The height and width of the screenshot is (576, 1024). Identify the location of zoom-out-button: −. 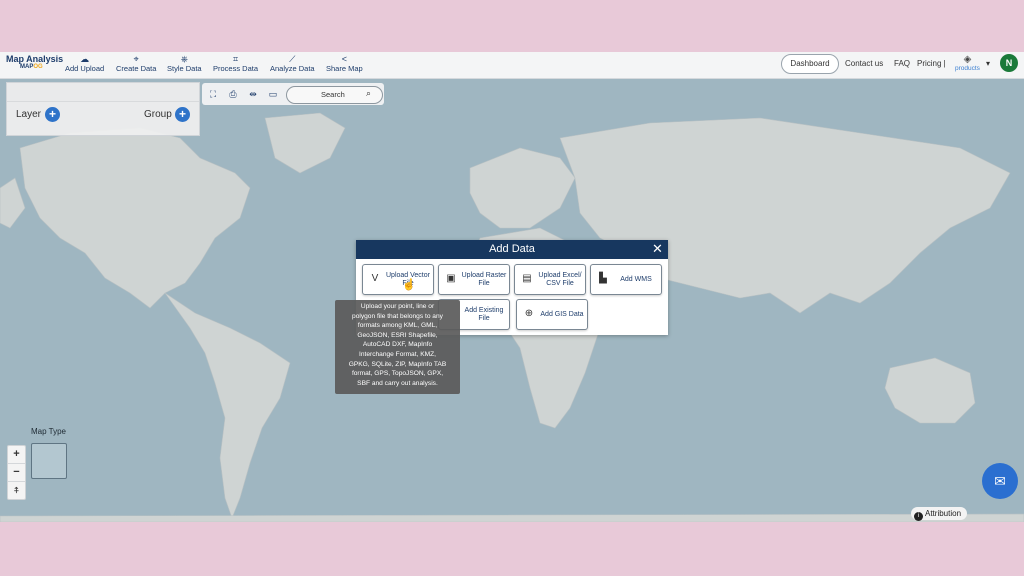
(16, 473).